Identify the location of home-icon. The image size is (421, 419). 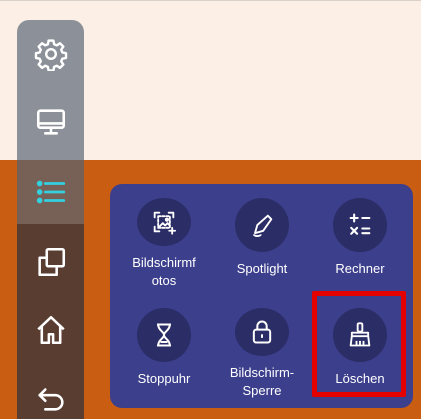
(50, 330).